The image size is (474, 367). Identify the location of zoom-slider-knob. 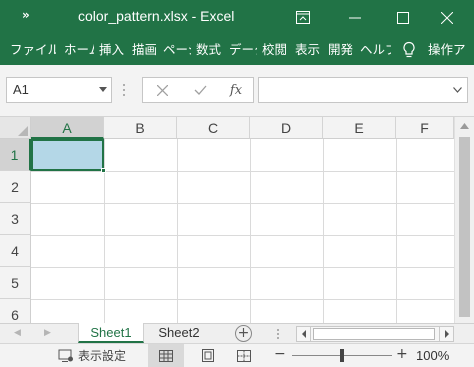
(342, 355).